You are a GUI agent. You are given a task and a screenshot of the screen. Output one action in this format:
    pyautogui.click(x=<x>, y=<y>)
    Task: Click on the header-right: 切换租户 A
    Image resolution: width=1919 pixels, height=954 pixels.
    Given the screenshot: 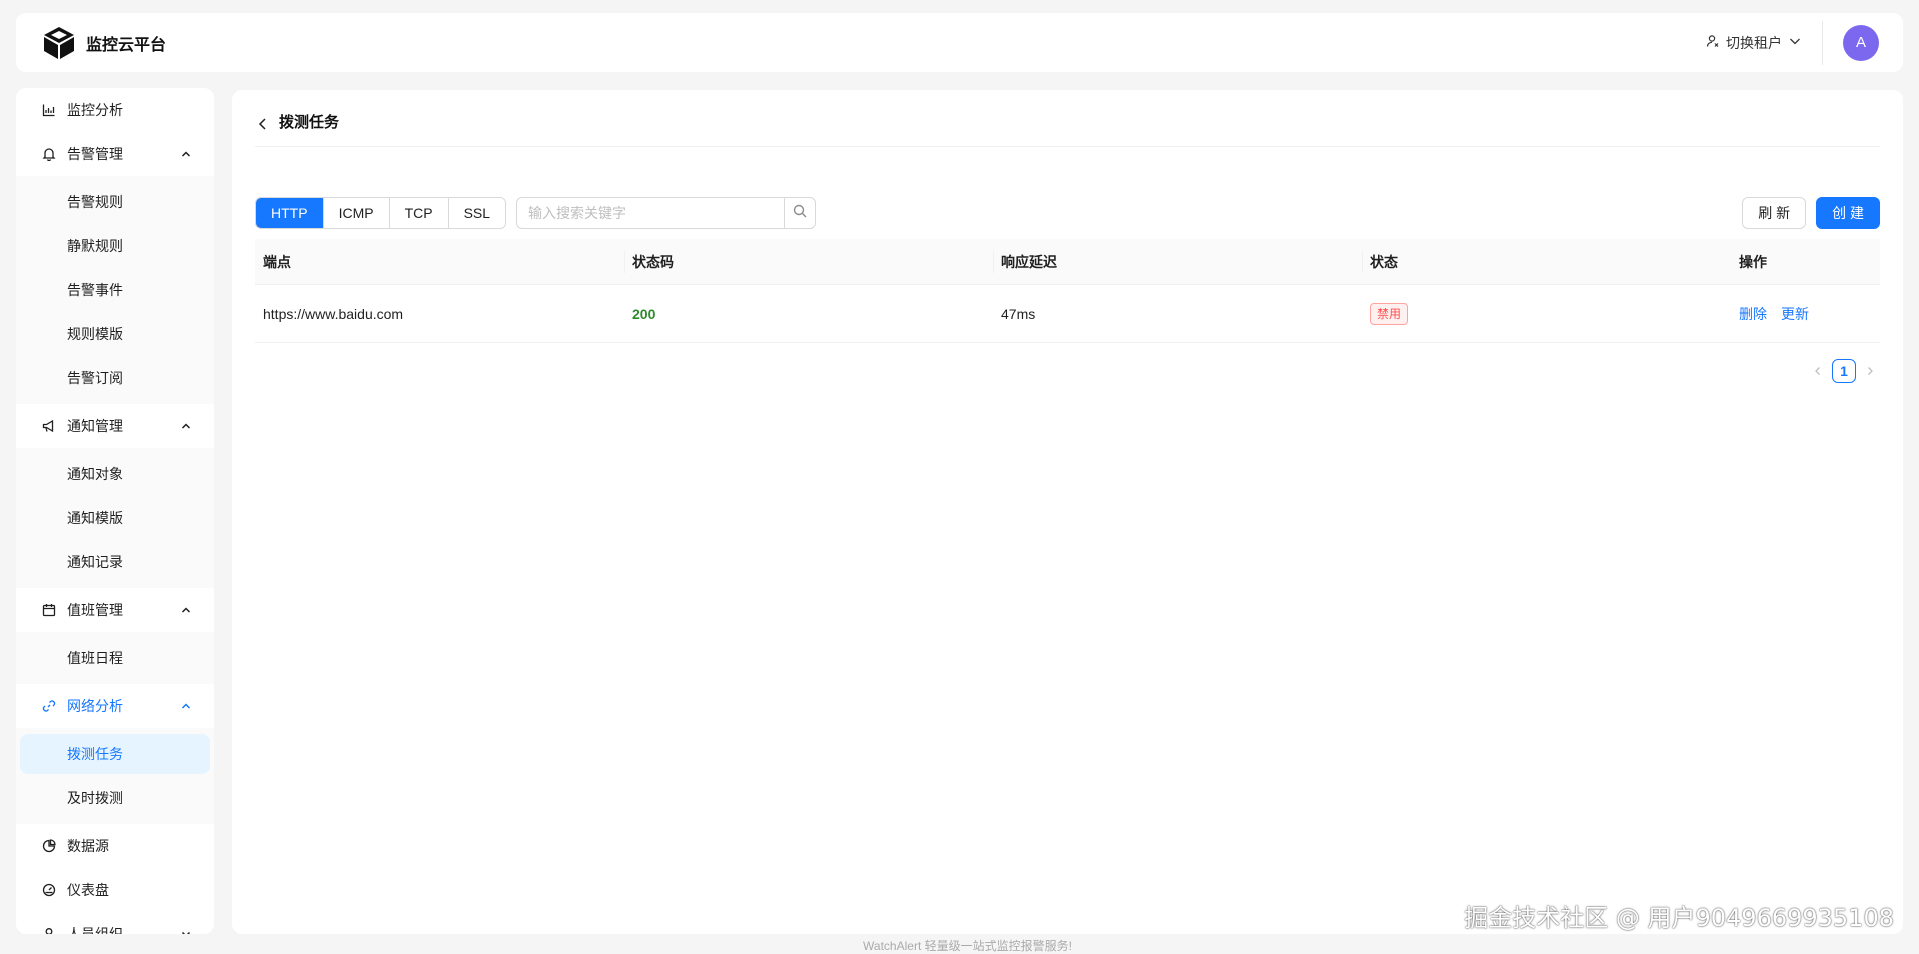 What is the action you would take?
    pyautogui.click(x=1792, y=42)
    